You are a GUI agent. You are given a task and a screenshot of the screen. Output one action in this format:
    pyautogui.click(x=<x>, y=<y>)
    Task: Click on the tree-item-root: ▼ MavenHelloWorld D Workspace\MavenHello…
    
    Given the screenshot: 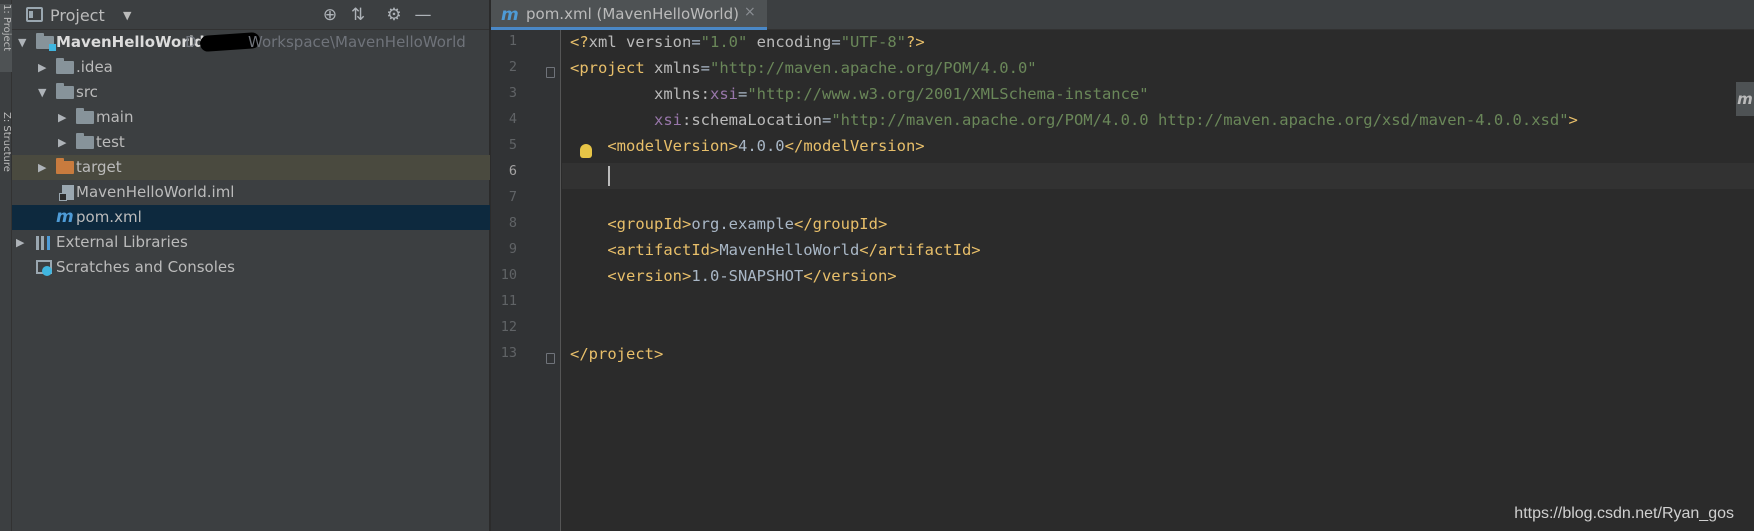 What is the action you would take?
    pyautogui.click(x=251, y=42)
    